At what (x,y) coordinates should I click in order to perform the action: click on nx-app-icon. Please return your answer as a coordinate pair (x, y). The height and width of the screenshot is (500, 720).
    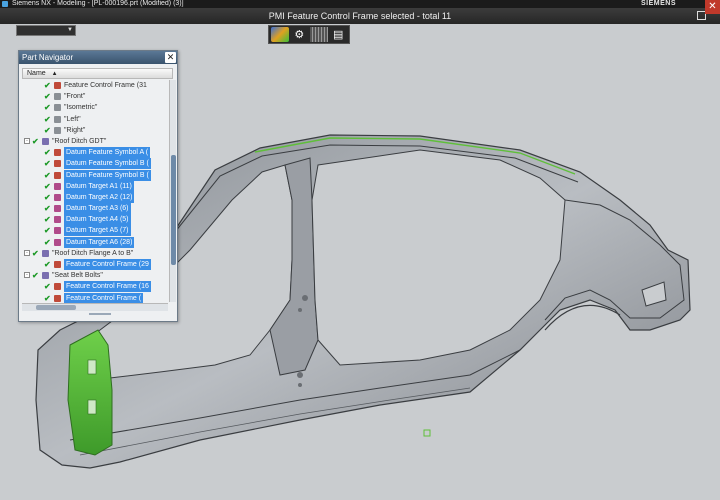
    Looking at the image, I should click on (5, 4).